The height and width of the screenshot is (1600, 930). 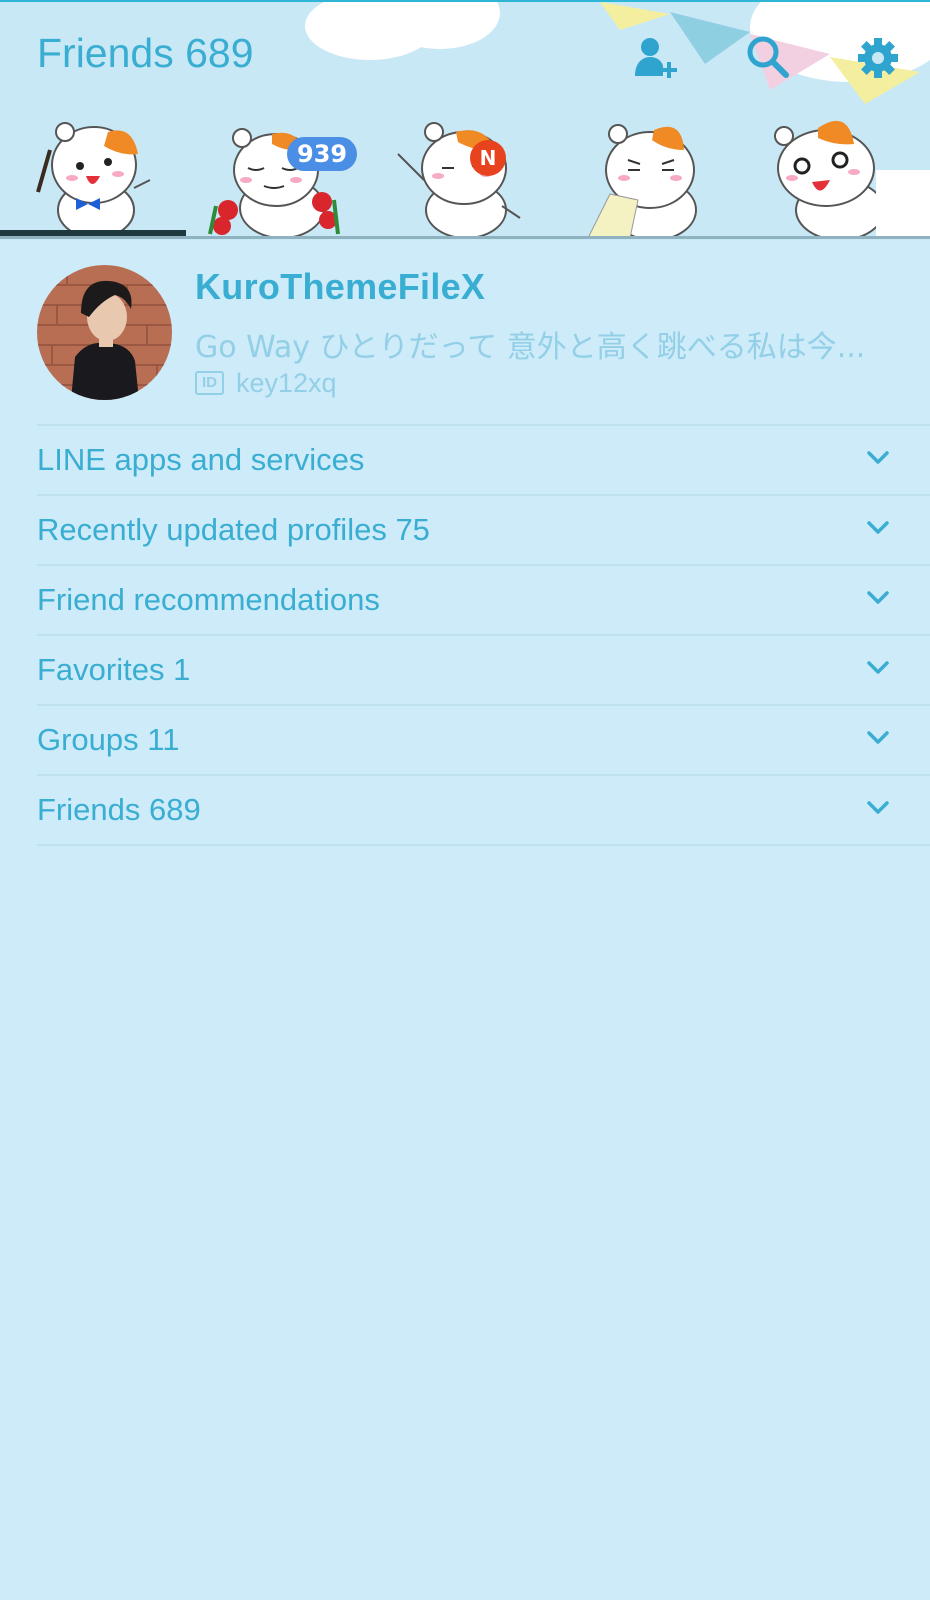 I want to click on profile-id-value: key12xq, so click(x=286, y=382).